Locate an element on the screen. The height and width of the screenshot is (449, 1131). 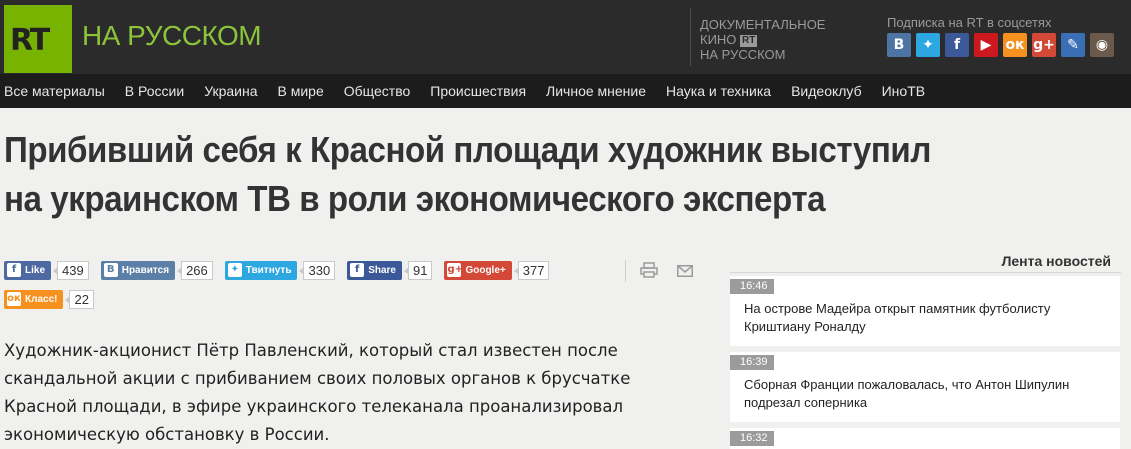
share-group: g+ Google+ 377 is located at coordinates (497, 270).